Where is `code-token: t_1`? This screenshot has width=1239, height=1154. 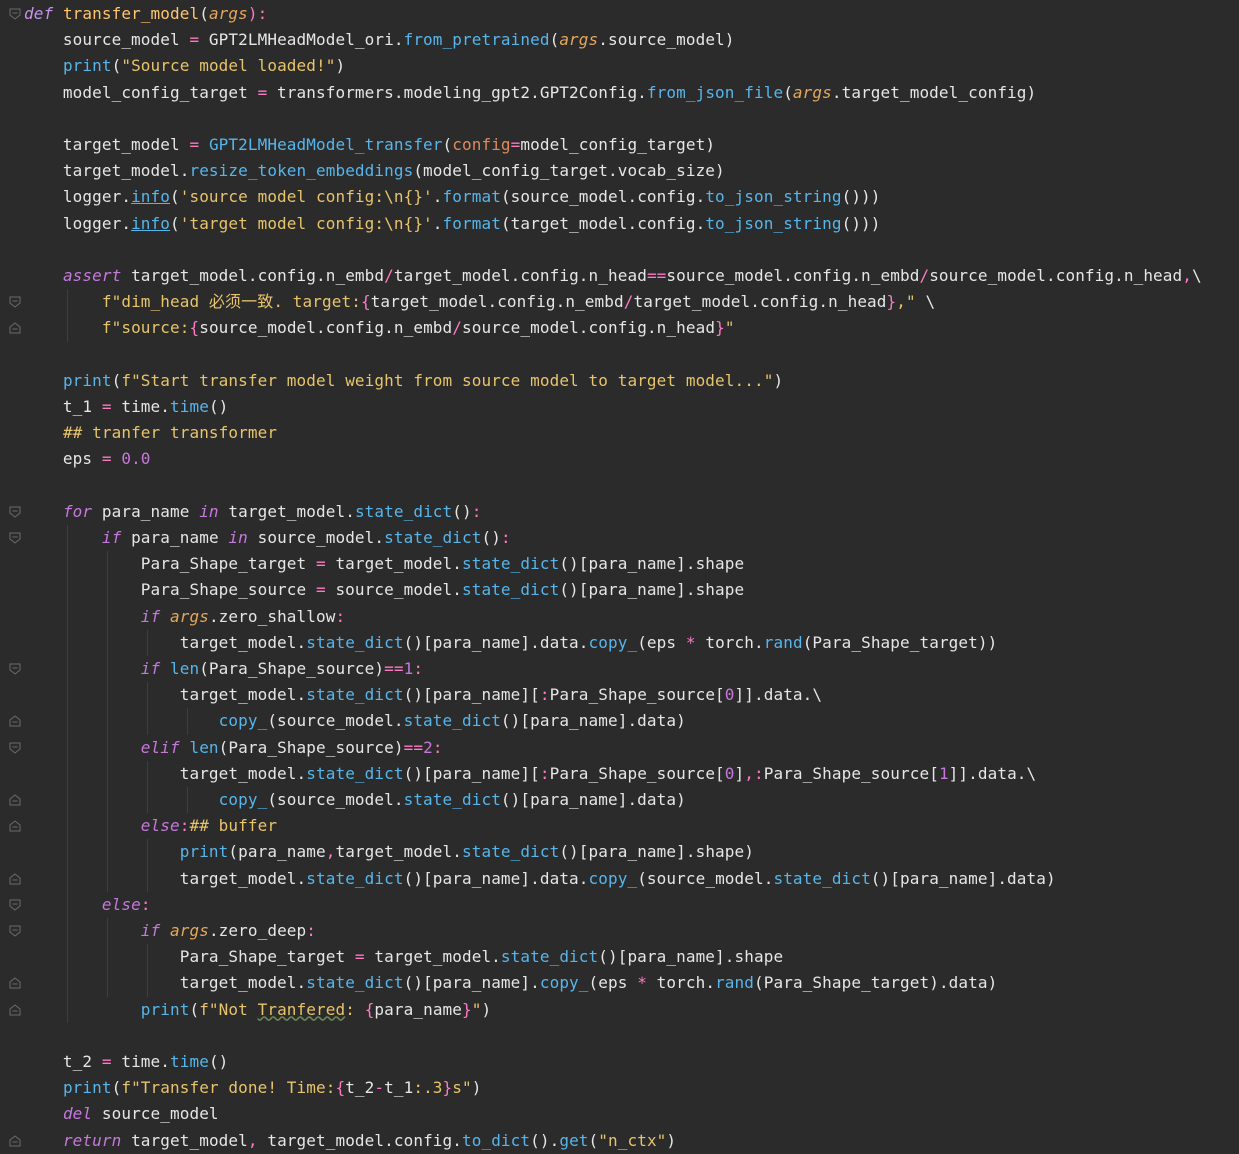 code-token: t_1 is located at coordinates (63, 406).